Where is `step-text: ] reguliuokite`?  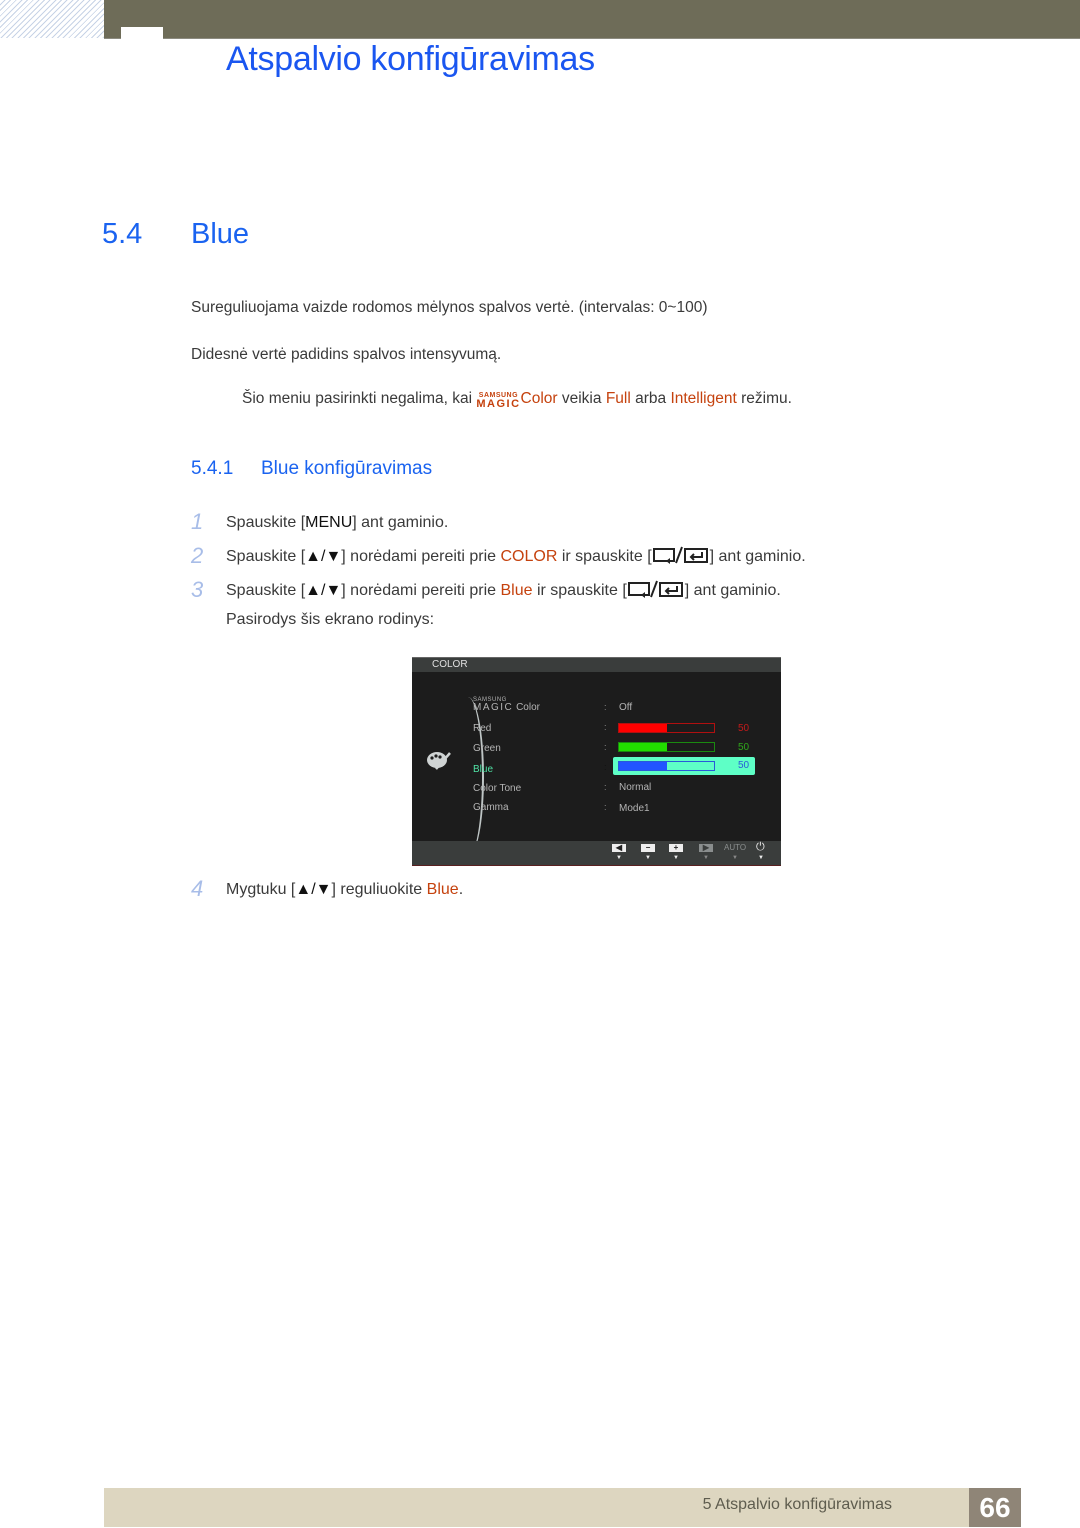
step-text: ] reguliuokite is located at coordinates (379, 889).